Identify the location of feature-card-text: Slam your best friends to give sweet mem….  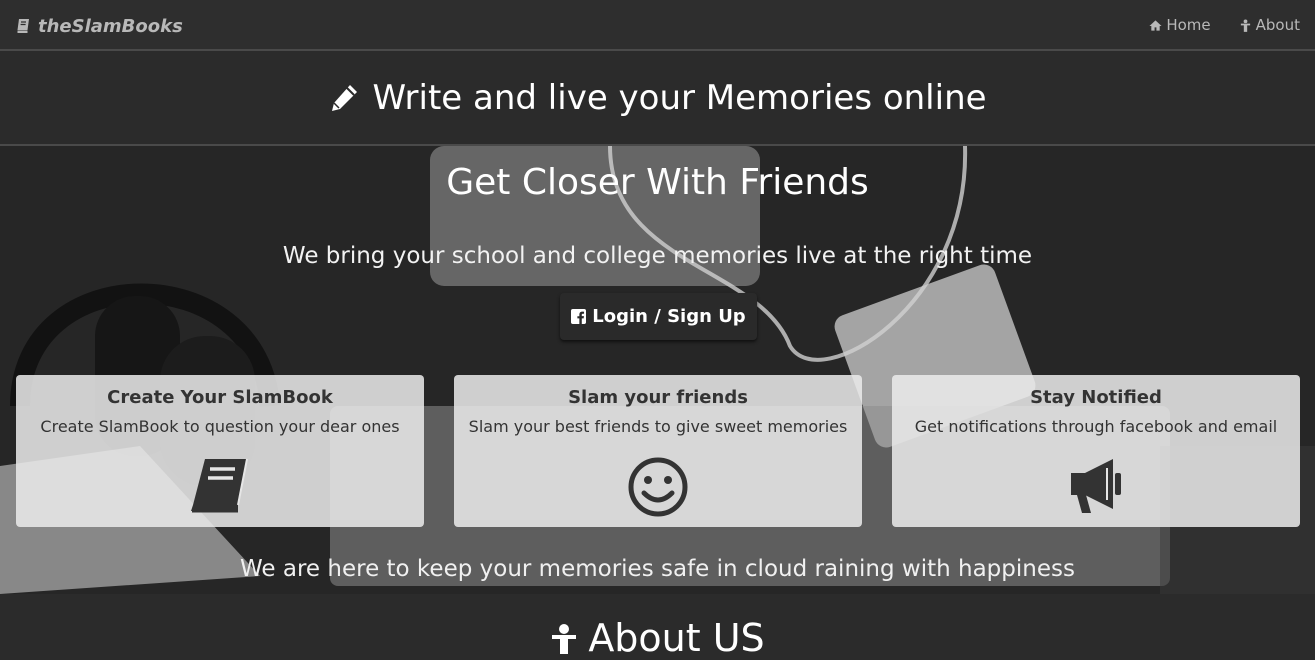
(658, 426).